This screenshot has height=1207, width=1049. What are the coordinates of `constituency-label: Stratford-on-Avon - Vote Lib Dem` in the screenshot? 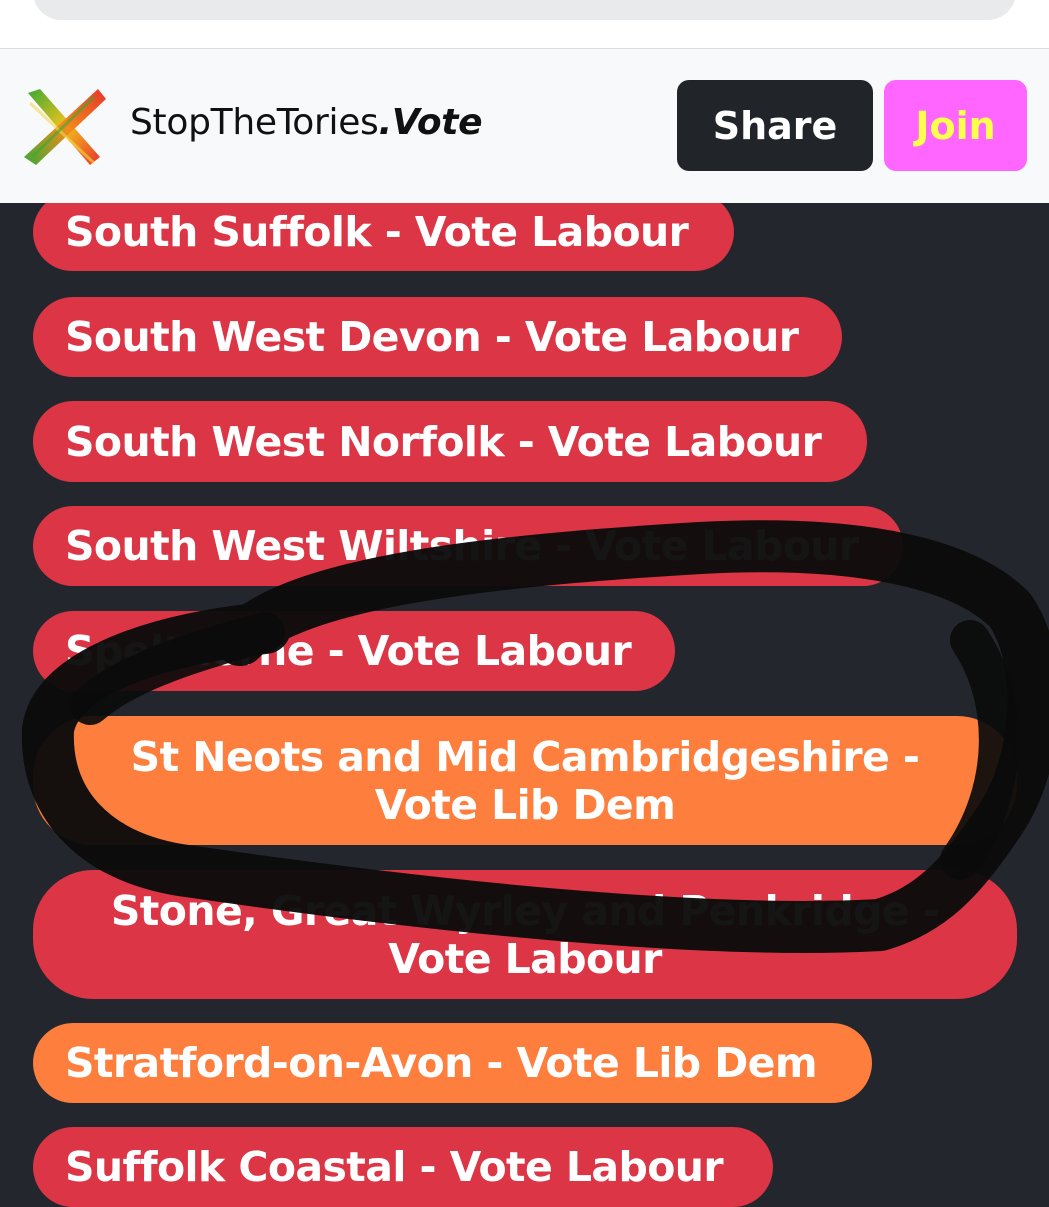 It's located at (441, 1063).